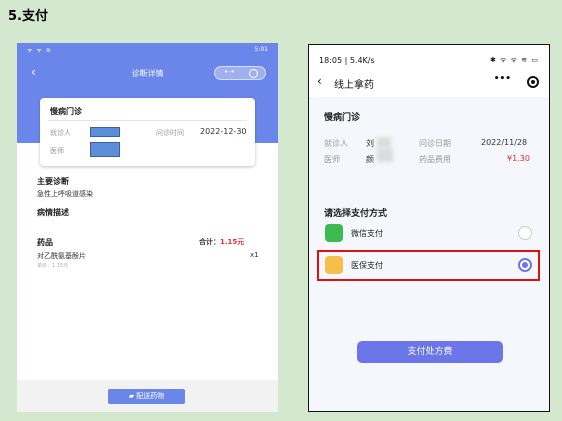 This screenshot has width=562, height=421. Describe the element at coordinates (435, 159) in the screenshot. I see `drug-fee-label: 药品费用` at that location.